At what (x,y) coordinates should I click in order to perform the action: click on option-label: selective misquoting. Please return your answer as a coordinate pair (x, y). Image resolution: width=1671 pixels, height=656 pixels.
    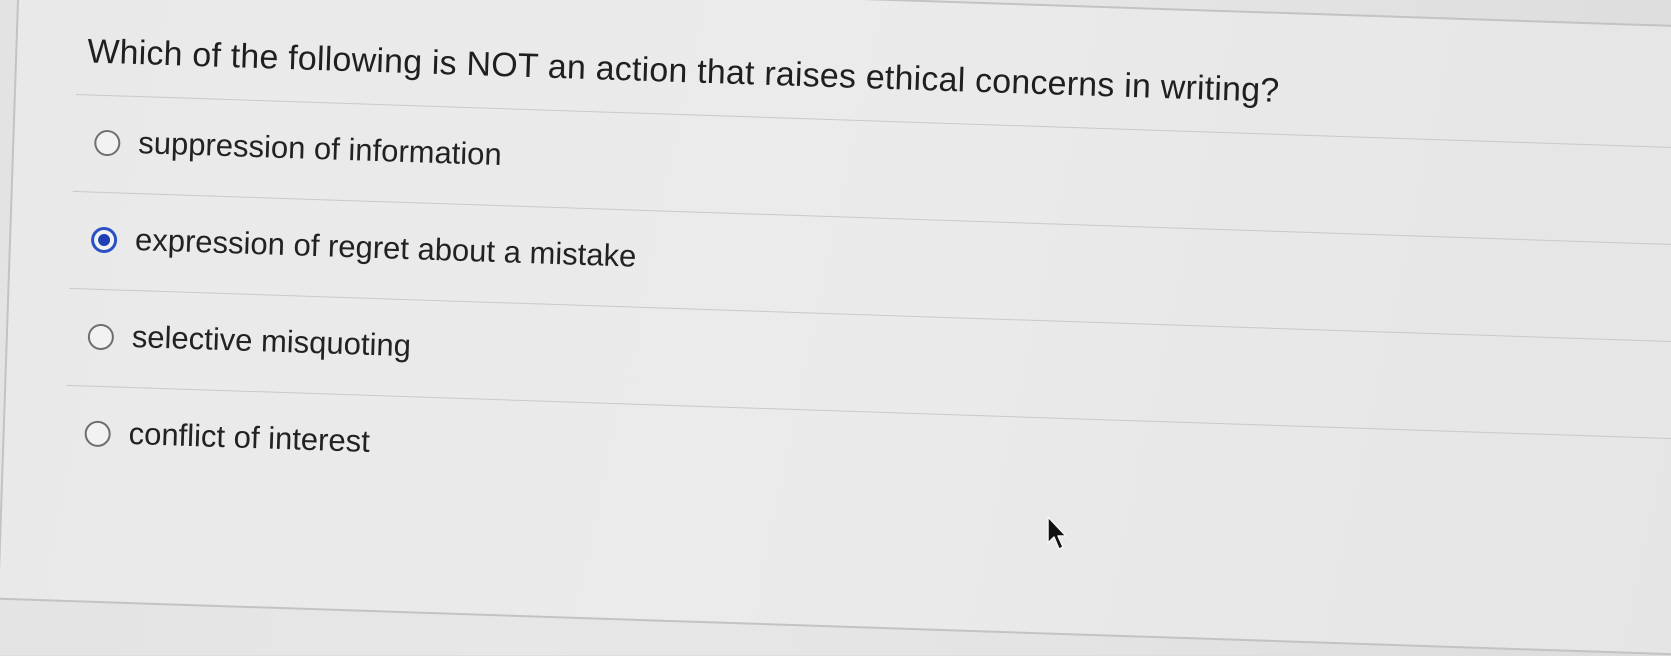
    Looking at the image, I should click on (271, 341).